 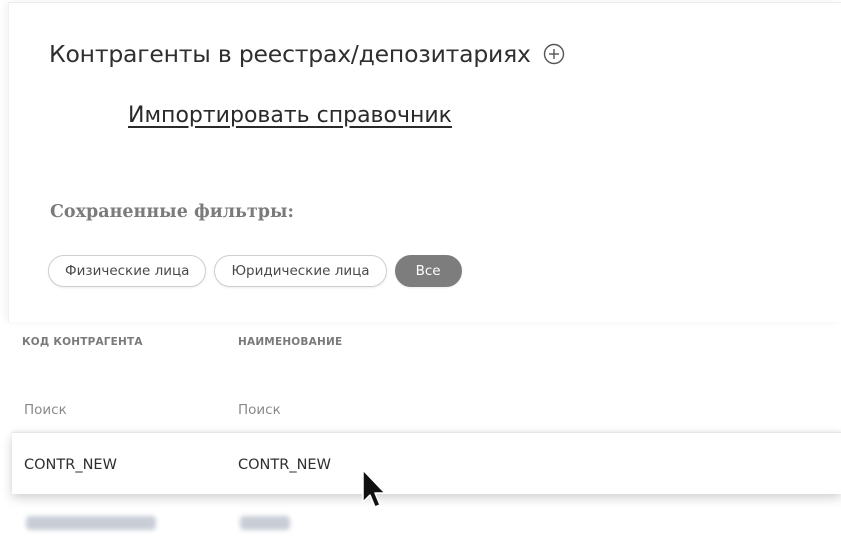 I want to click on filter-chip-all: Все, so click(x=428, y=271).